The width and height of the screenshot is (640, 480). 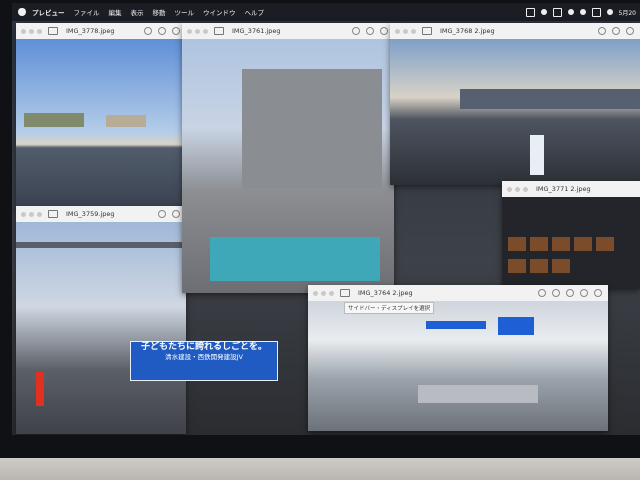 I want to click on window-titlebar: IMG_3771 2.jpeg, so click(x=571, y=189).